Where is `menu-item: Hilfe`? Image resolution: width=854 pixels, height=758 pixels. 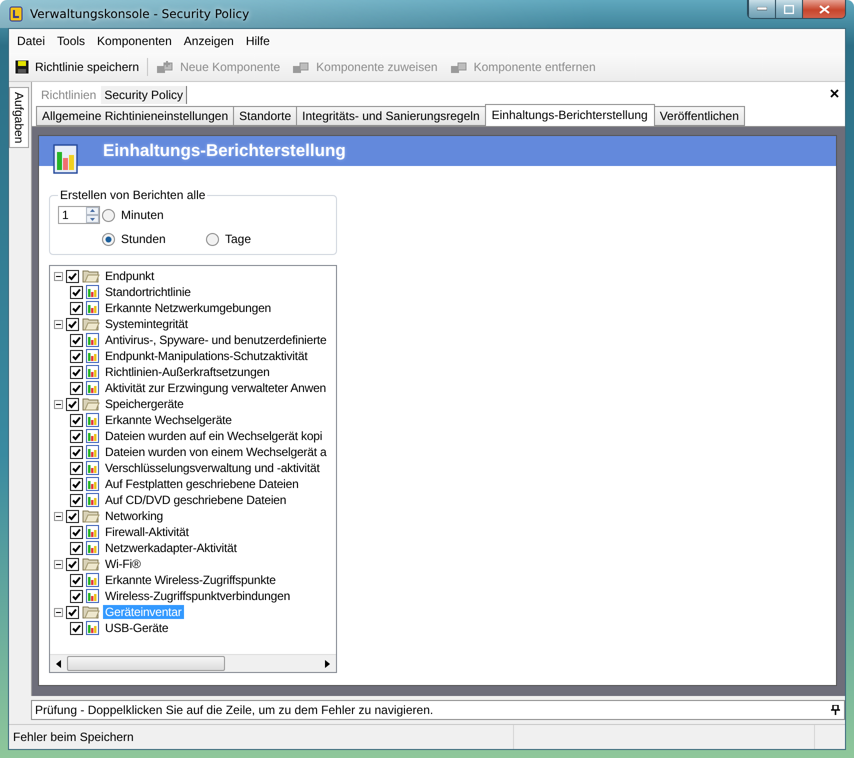
menu-item: Hilfe is located at coordinates (258, 41).